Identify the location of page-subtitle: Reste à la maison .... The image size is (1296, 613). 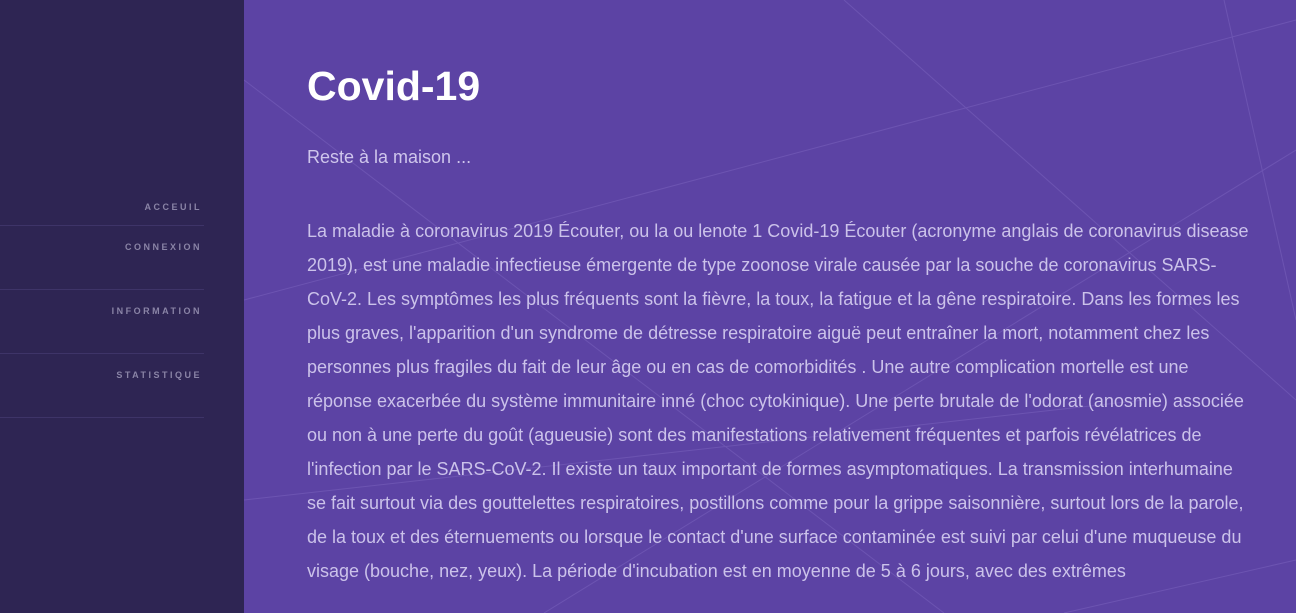
(389, 157).